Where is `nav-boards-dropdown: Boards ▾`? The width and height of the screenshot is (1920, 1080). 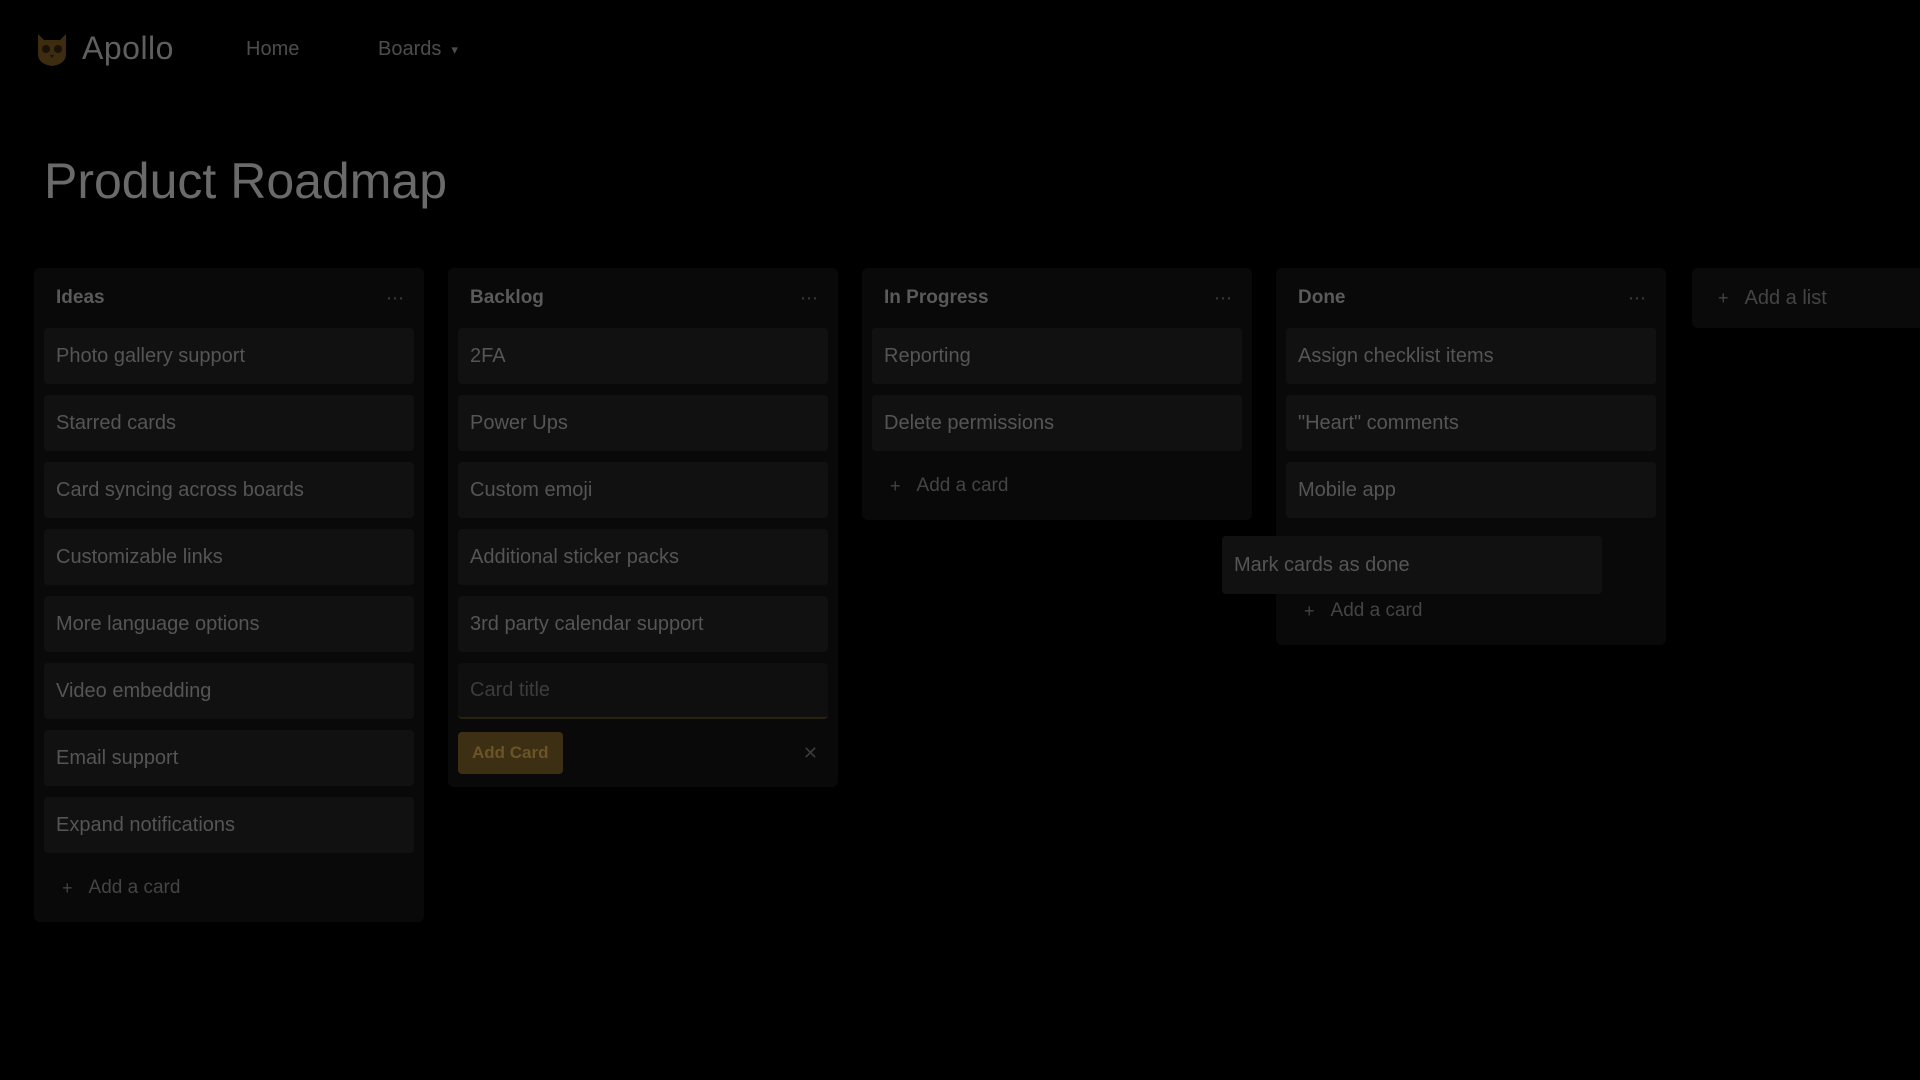 nav-boards-dropdown: Boards ▾ is located at coordinates (418, 49).